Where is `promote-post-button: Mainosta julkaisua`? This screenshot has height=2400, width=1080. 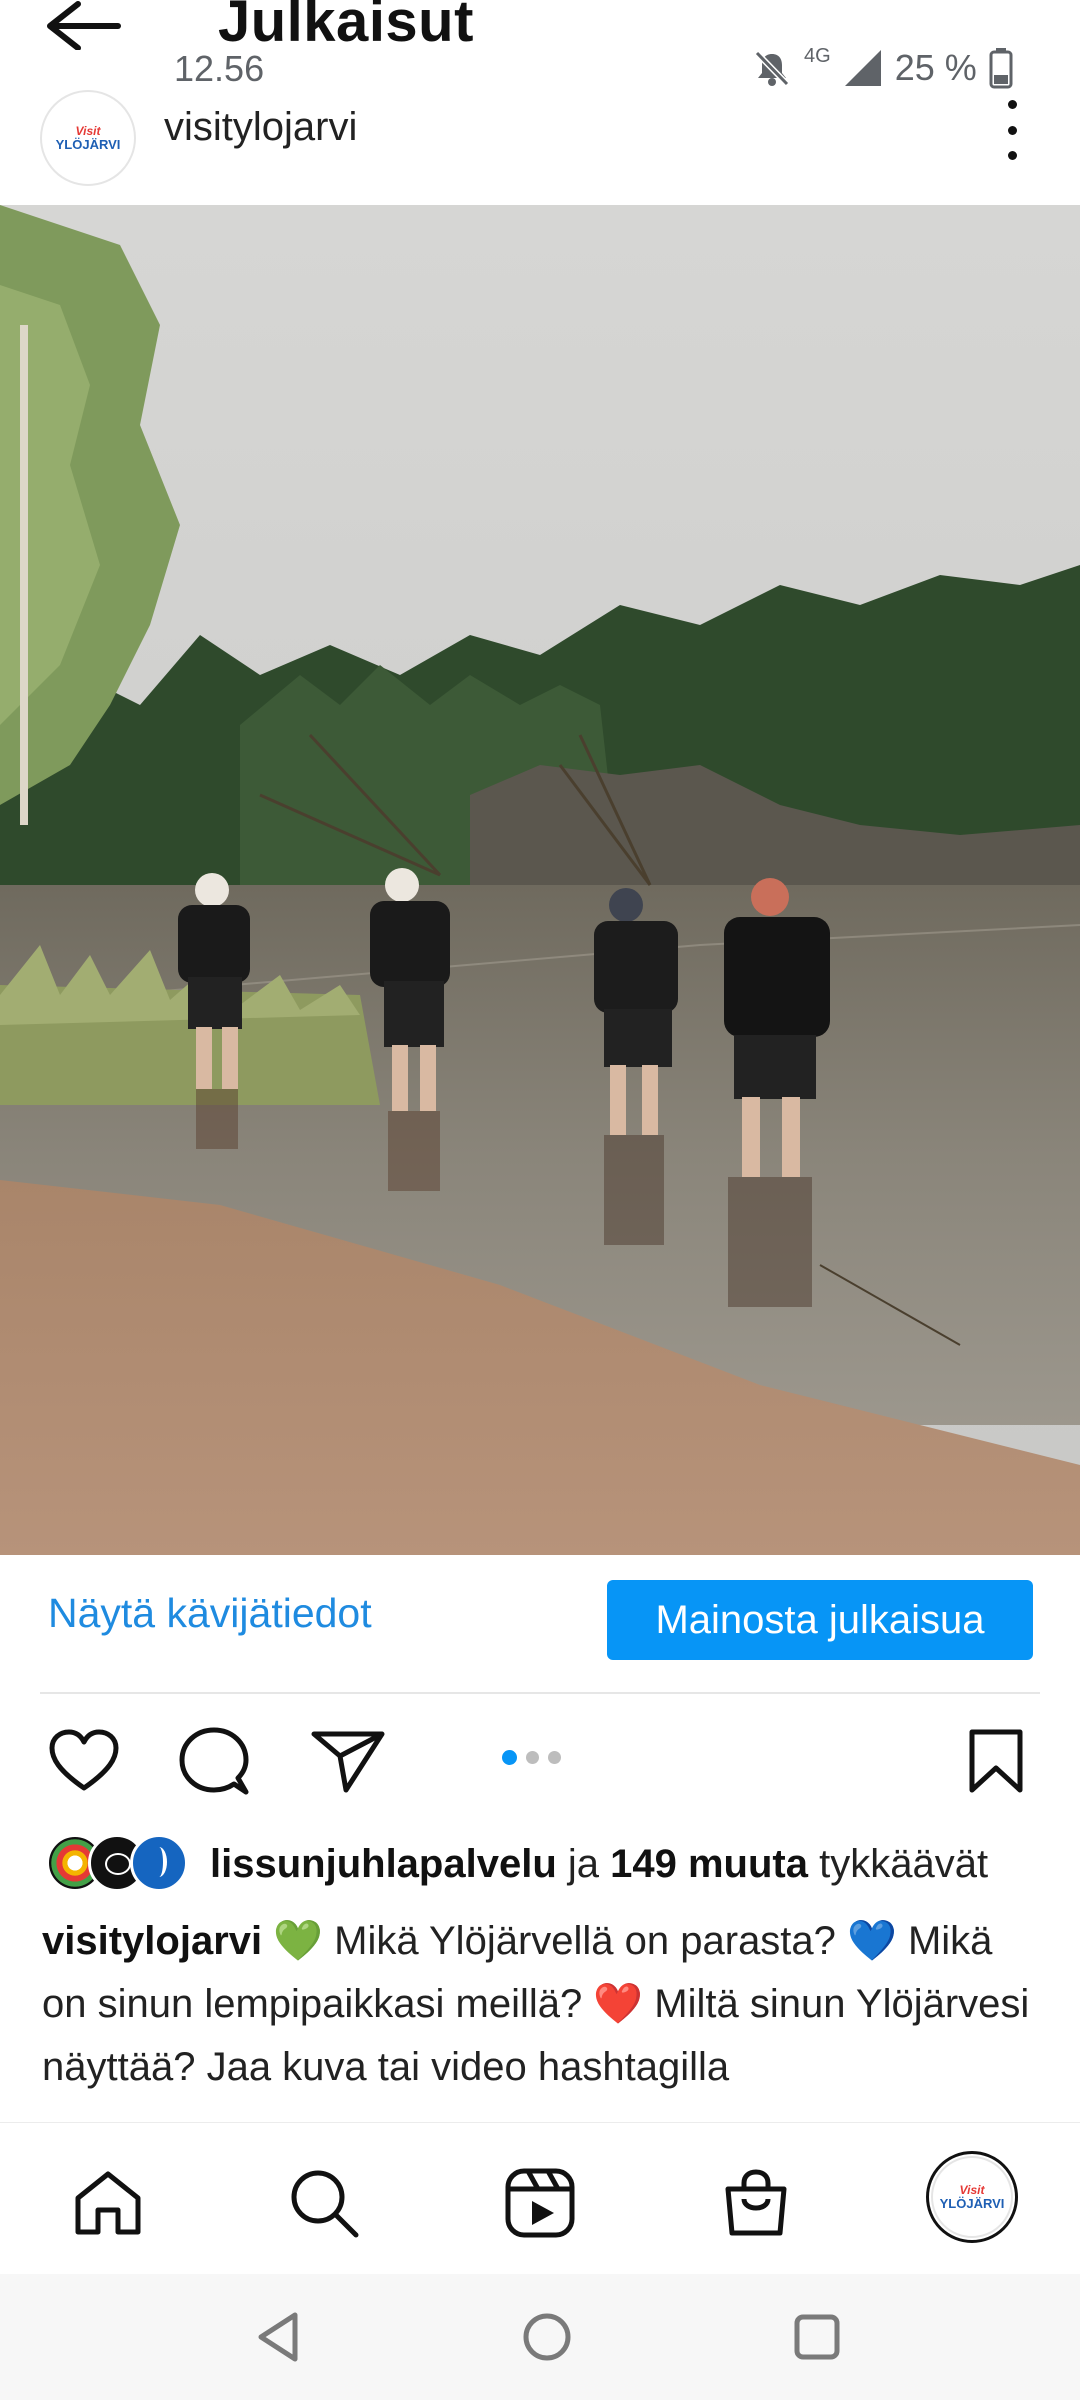
promote-post-button: Mainosta julkaisua is located at coordinates (820, 1620).